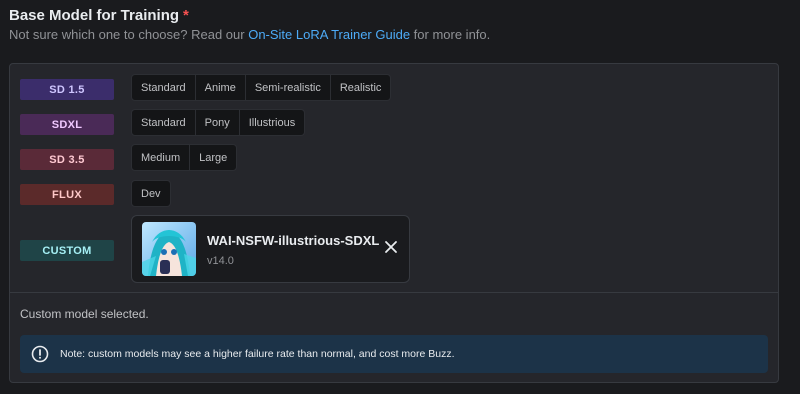 The width and height of the screenshot is (800, 394). I want to click on model-row-custom: CUSTOM, so click(67, 250).